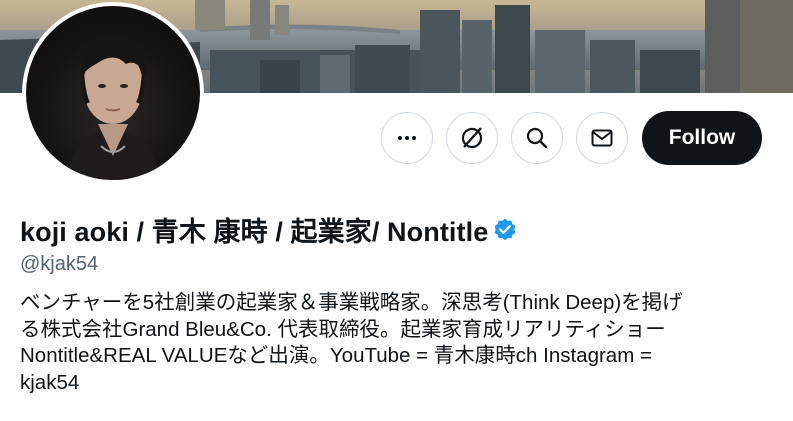 The width and height of the screenshot is (793, 421). What do you see at coordinates (59, 264) in the screenshot?
I see `user-handle: @kjak54` at bounding box center [59, 264].